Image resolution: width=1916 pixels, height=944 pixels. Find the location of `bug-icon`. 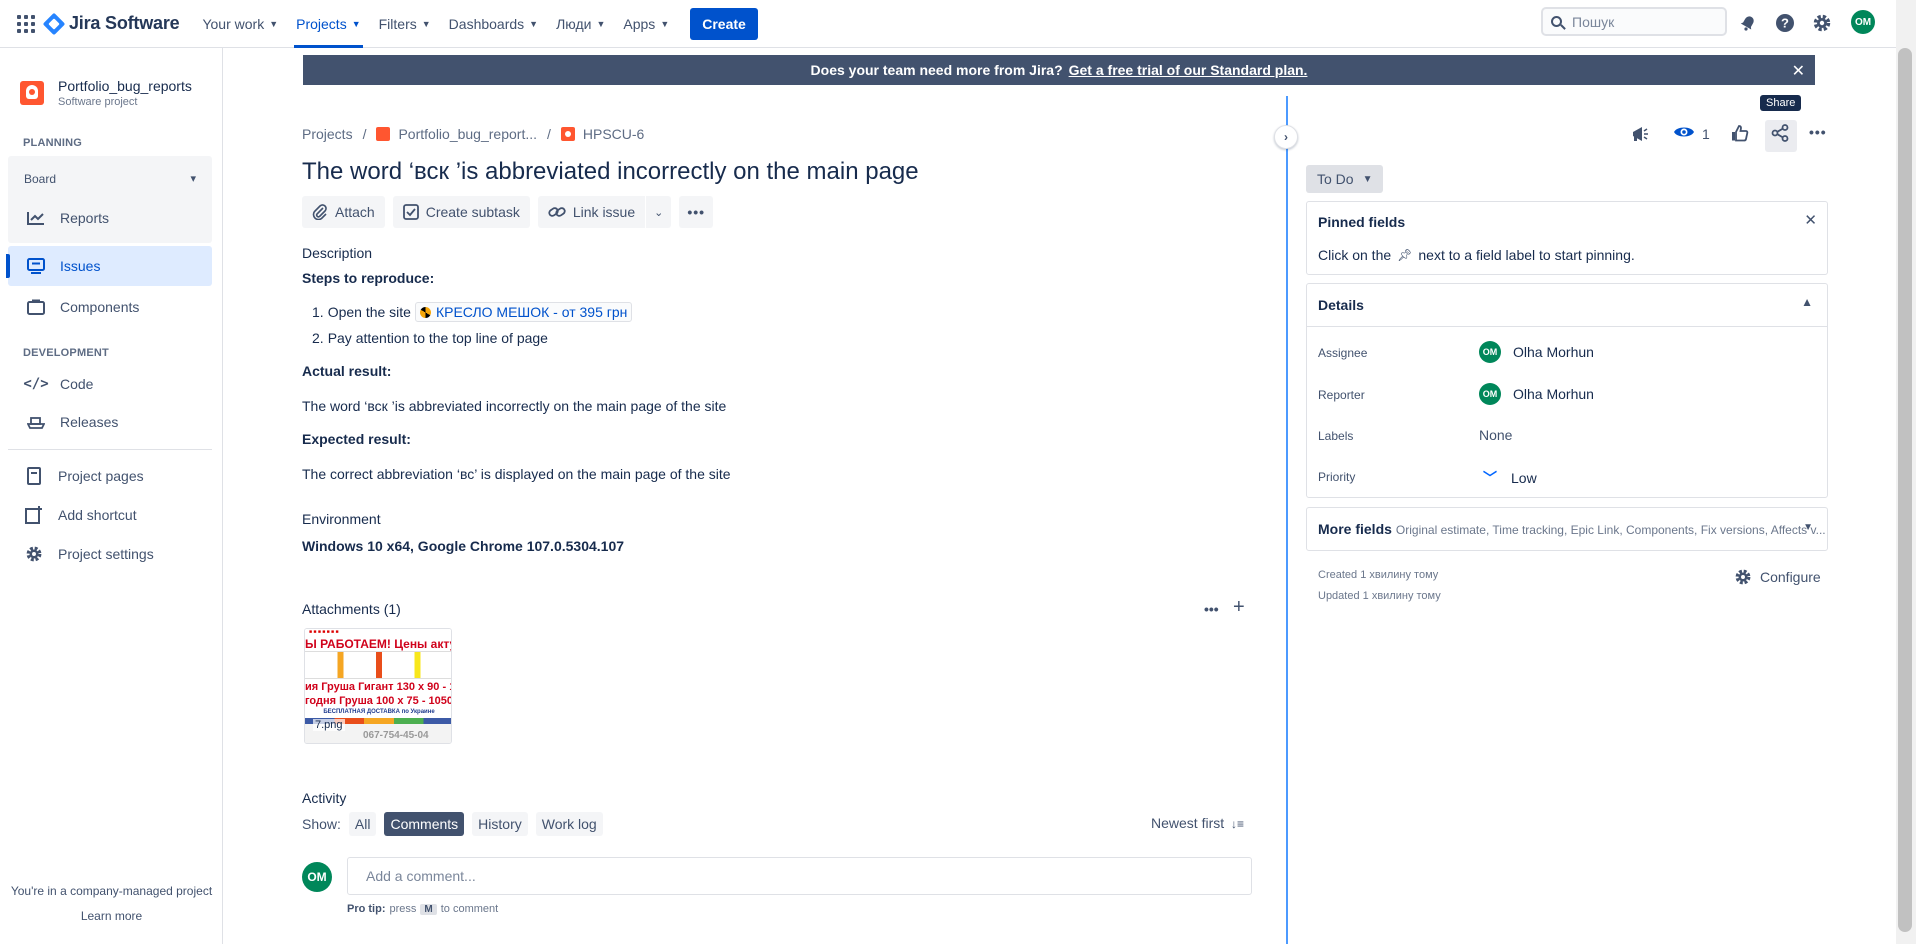

bug-icon is located at coordinates (567, 134).